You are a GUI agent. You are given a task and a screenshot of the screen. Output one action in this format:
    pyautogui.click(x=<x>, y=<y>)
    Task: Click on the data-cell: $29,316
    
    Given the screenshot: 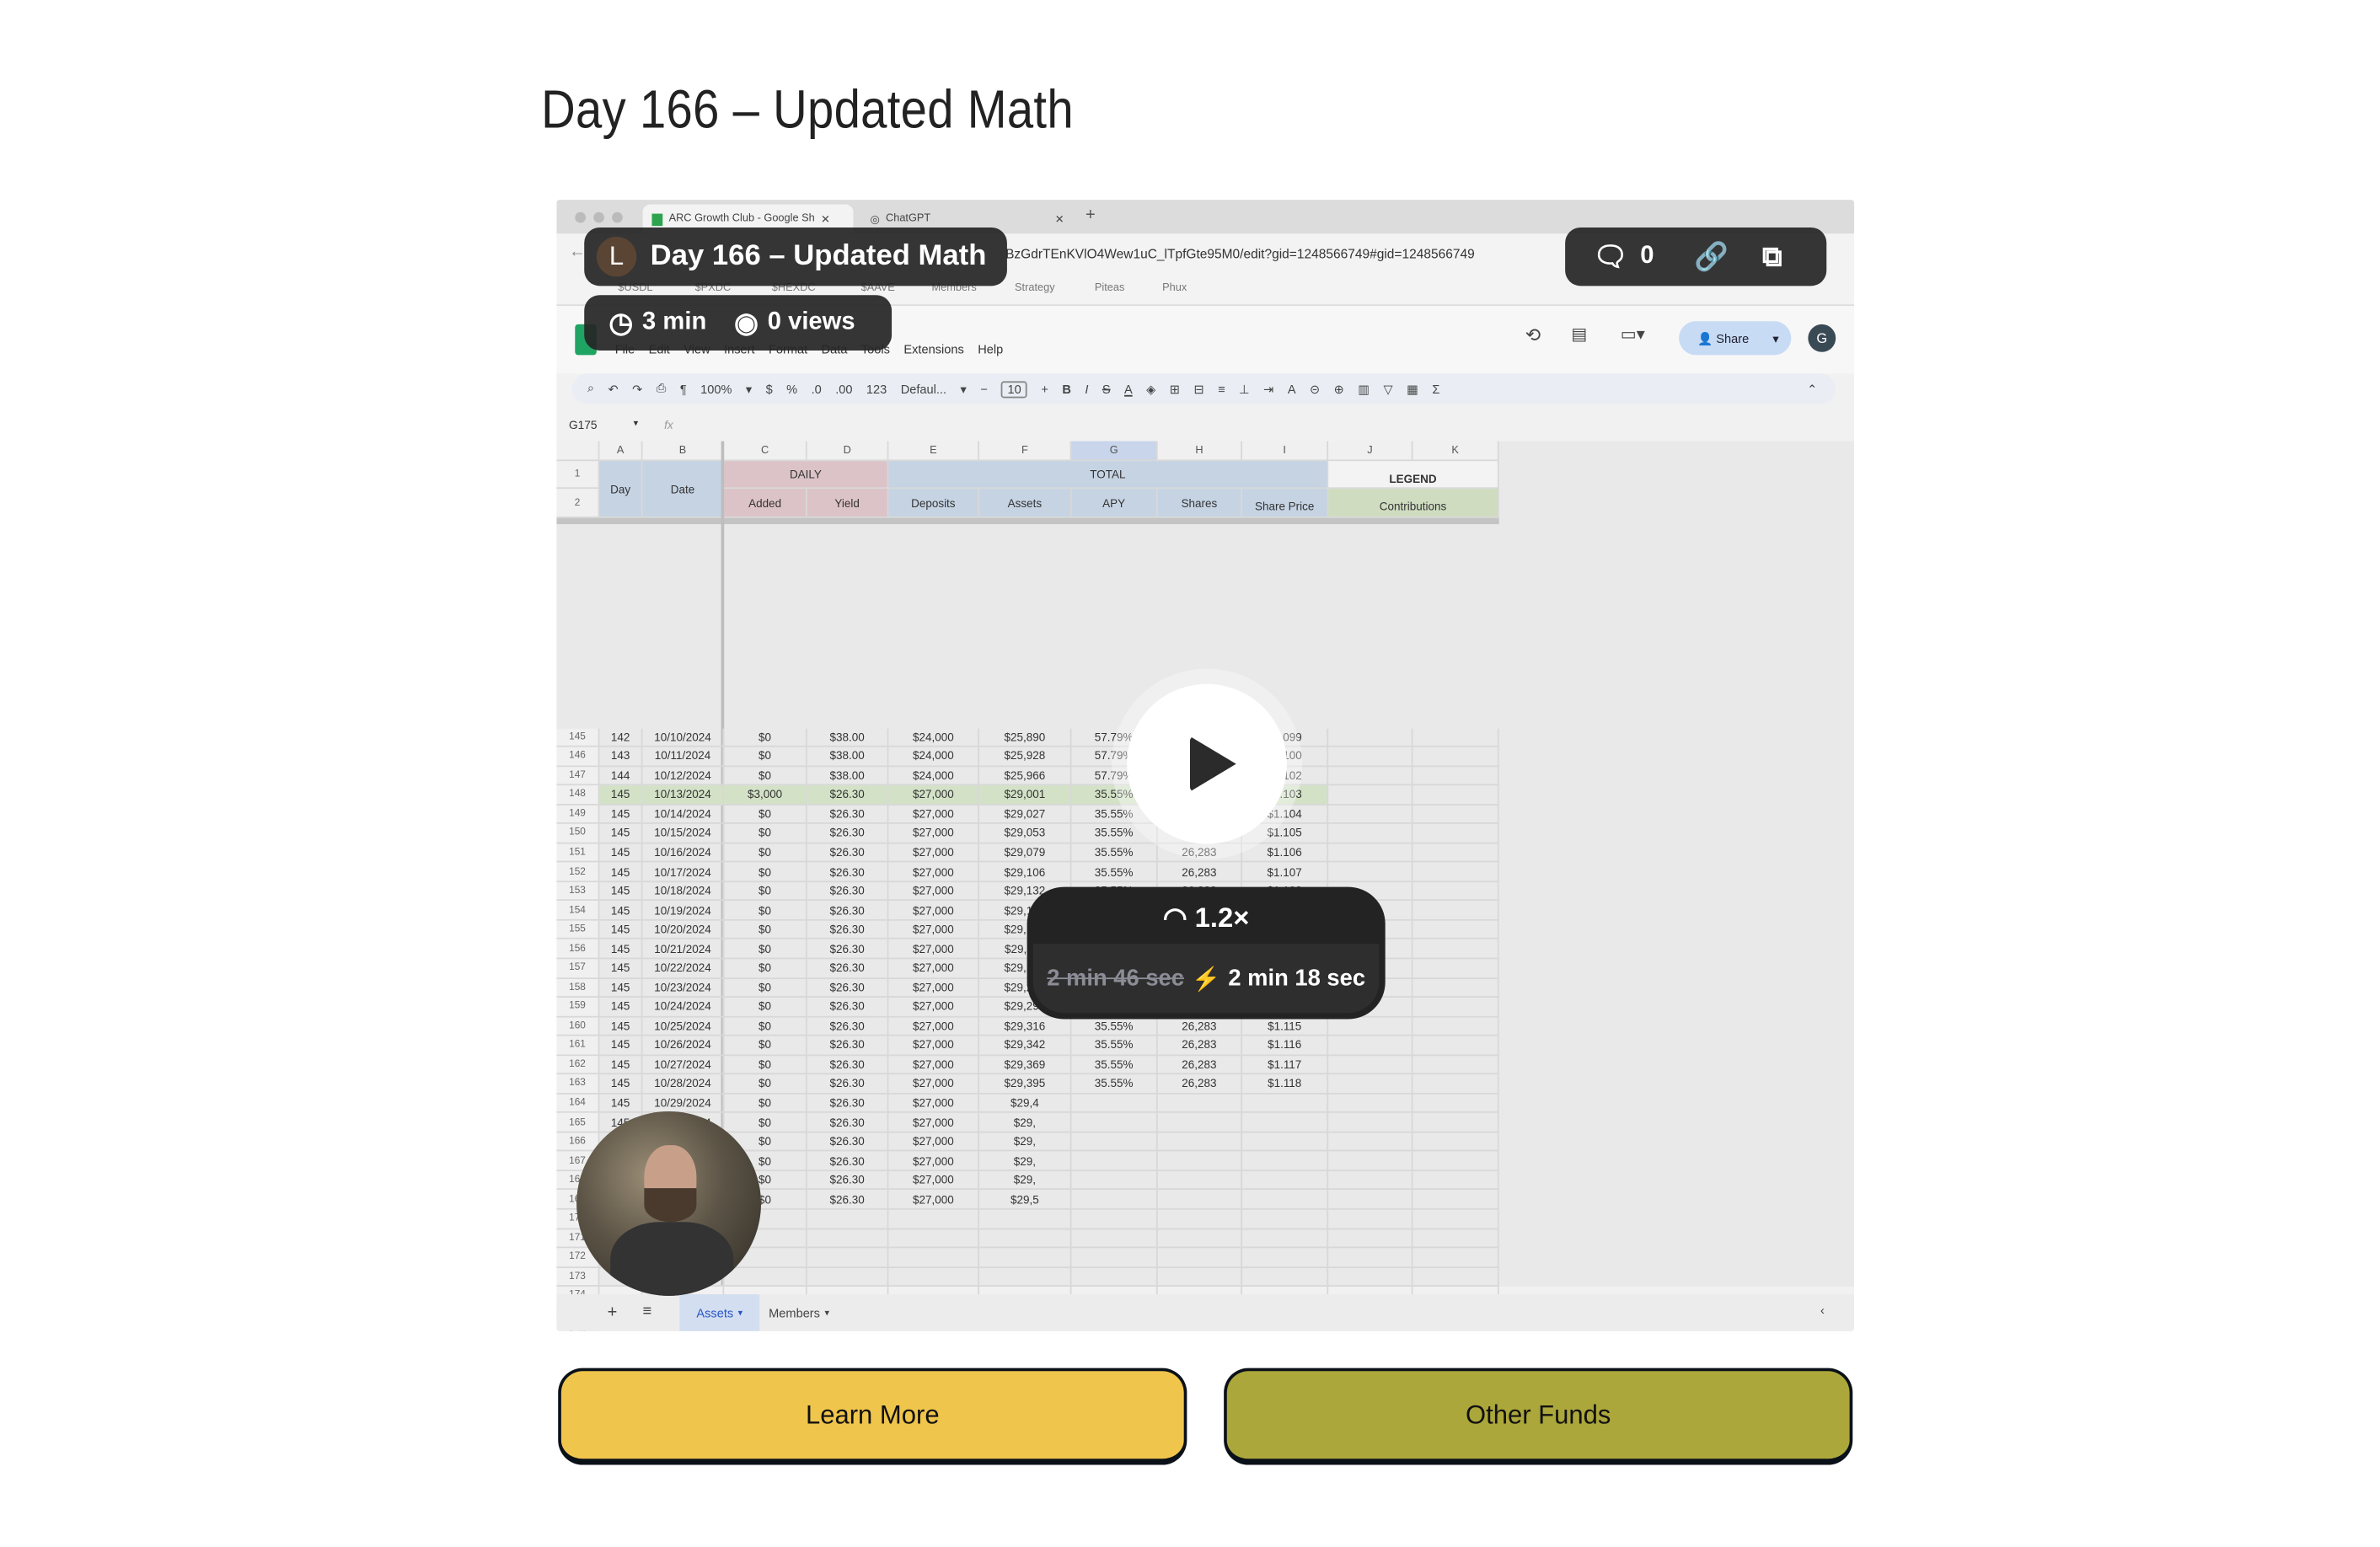 What is the action you would take?
    pyautogui.click(x=1025, y=1026)
    